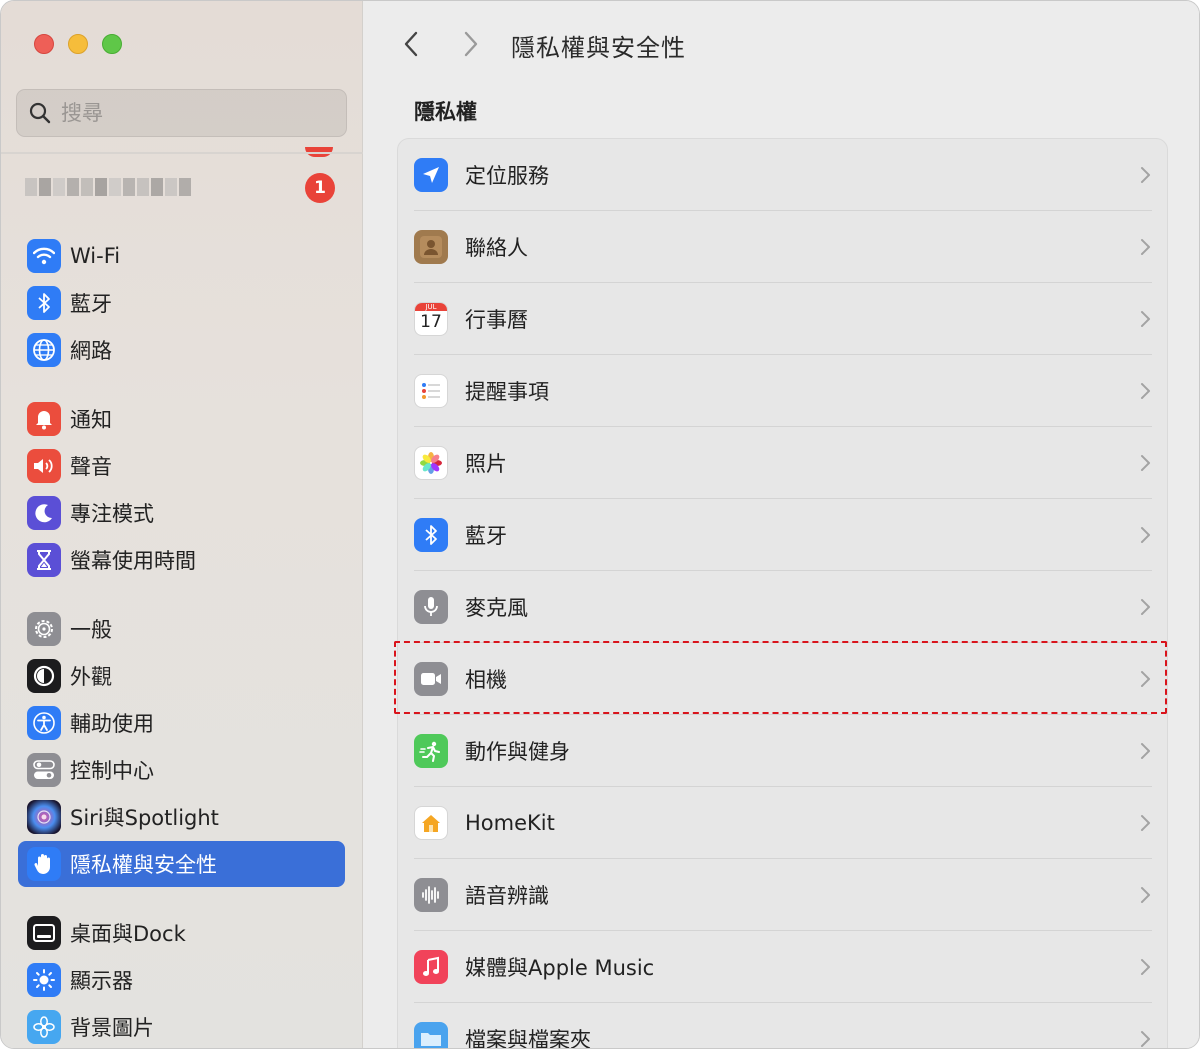 The width and height of the screenshot is (1200, 1049). Describe the element at coordinates (783, 679) in the screenshot. I see `row-camera: 相機` at that location.